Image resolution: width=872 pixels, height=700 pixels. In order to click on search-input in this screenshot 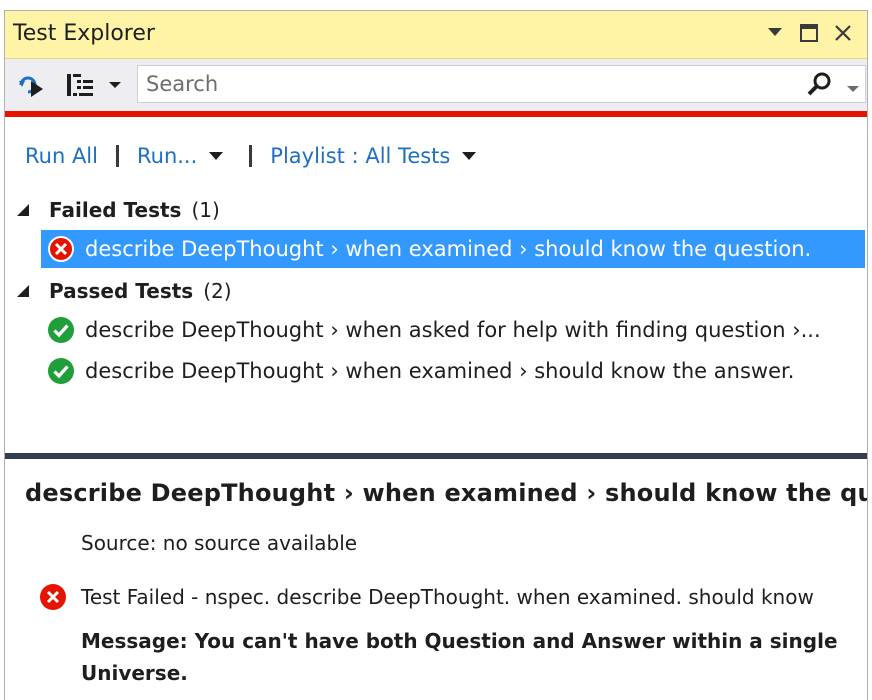, I will do `click(468, 84)`.